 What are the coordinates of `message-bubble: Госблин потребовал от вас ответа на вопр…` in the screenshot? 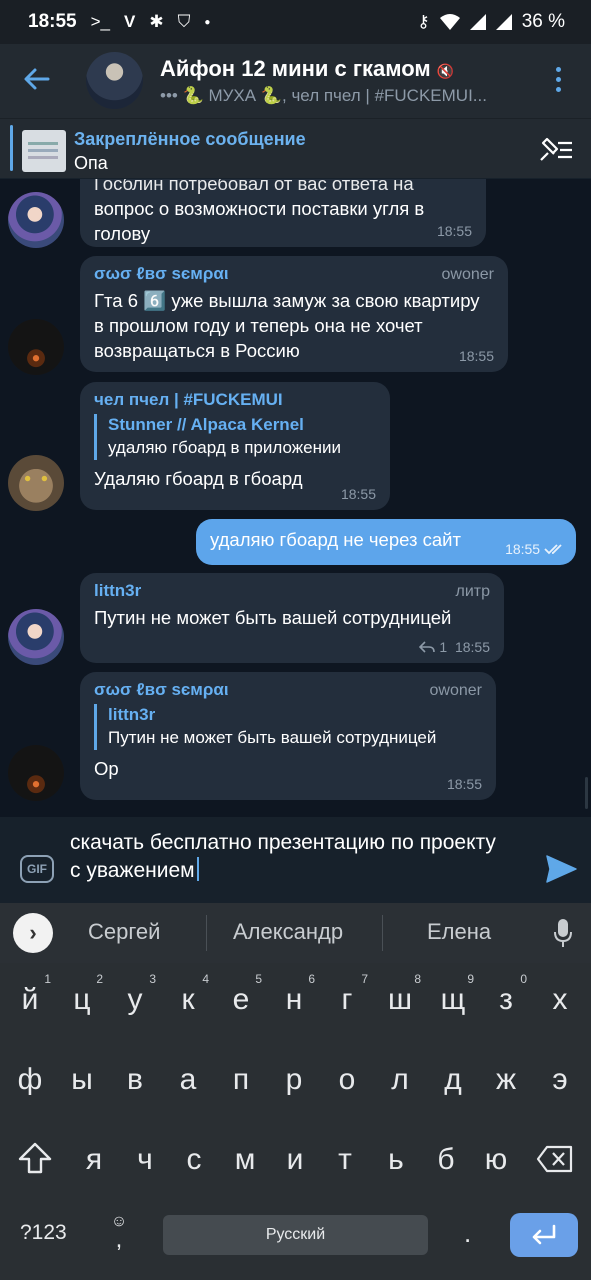 It's located at (283, 213).